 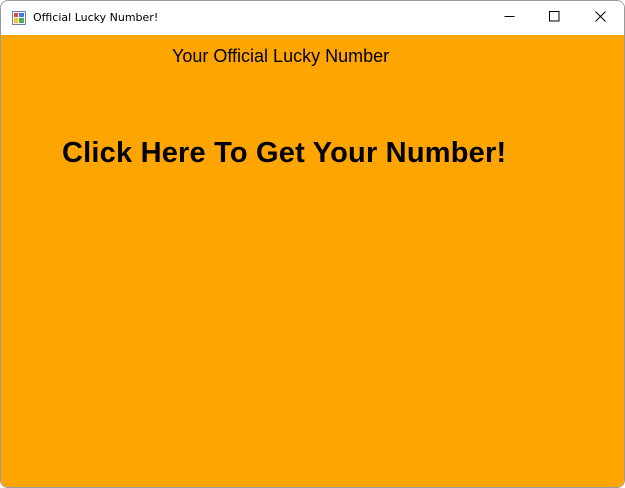 I want to click on maximize-button, so click(x=554, y=18).